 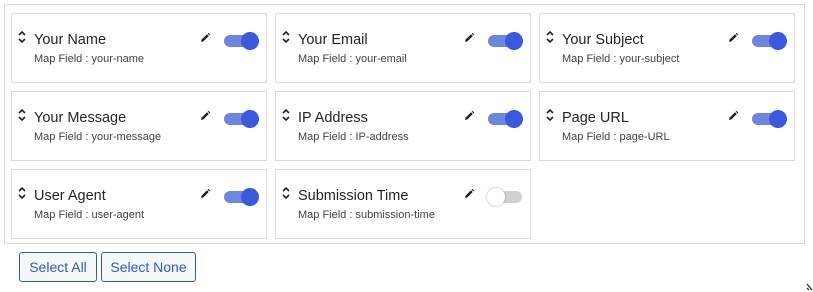 What do you see at coordinates (352, 59) in the screenshot?
I see `field-map-label: Map Field : your-email` at bounding box center [352, 59].